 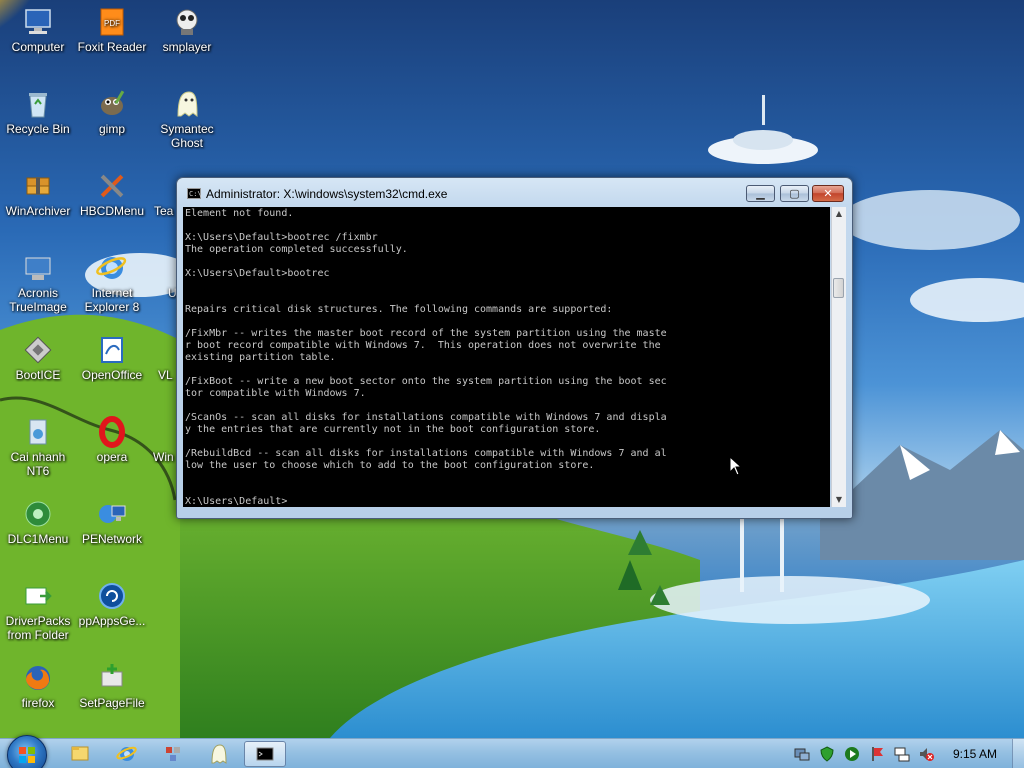 I want to click on icon-label: smplayer, so click(x=187, y=47).